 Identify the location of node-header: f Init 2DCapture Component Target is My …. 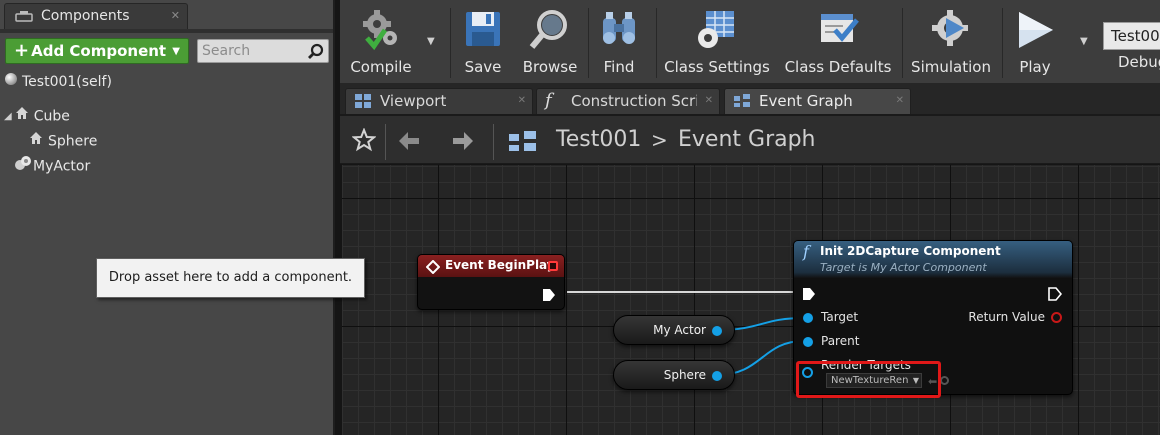
(933, 259).